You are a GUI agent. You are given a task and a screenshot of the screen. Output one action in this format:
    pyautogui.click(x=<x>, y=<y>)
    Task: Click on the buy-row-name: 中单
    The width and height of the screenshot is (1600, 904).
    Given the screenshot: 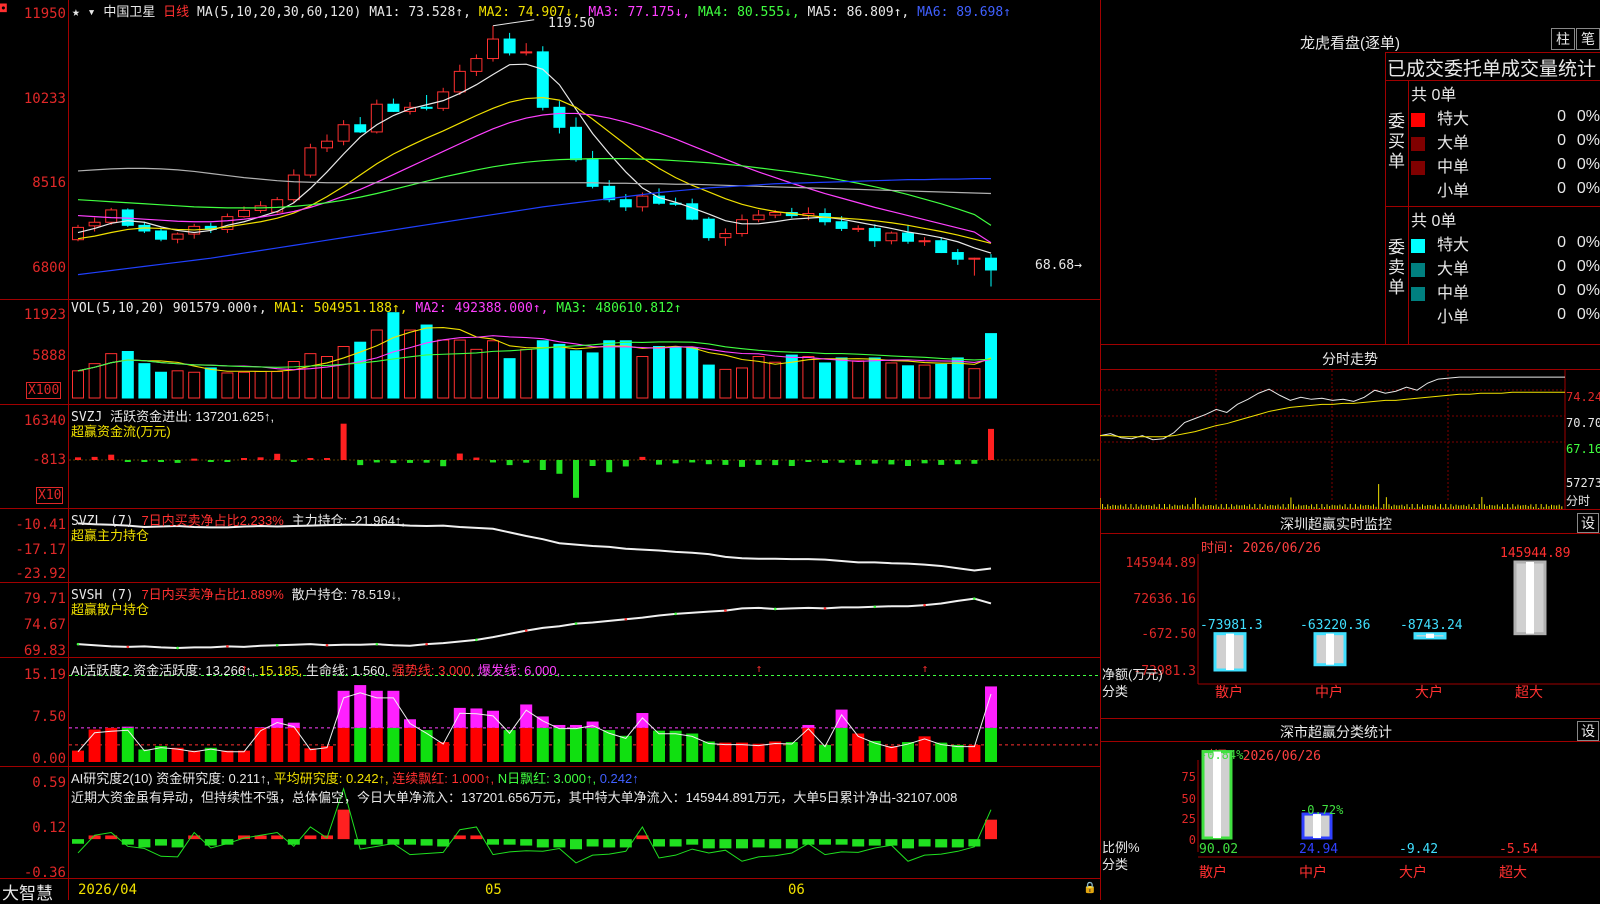 What is the action you would take?
    pyautogui.click(x=1453, y=167)
    